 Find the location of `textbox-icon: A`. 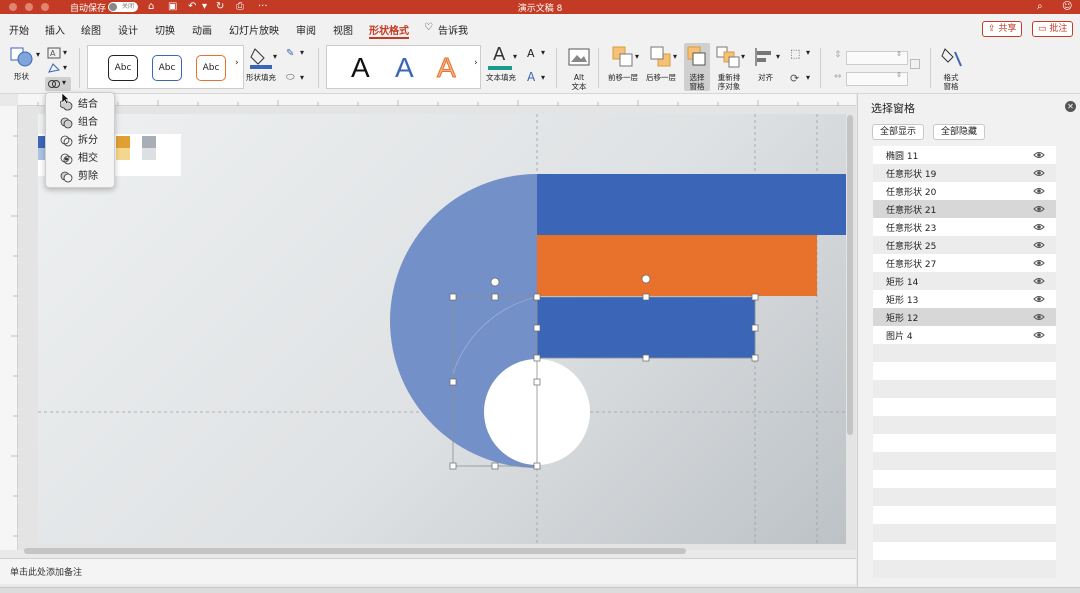

textbox-icon: A is located at coordinates (54, 53).